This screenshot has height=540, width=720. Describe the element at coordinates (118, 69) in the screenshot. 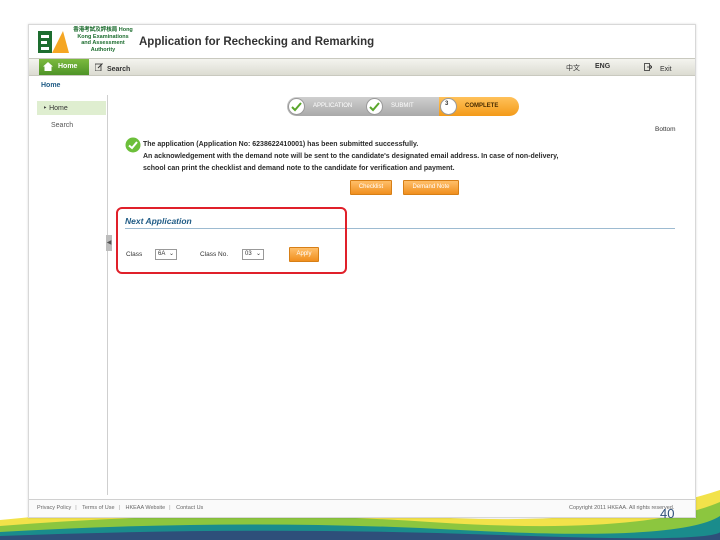

I see `nav-search-label: Search` at that location.